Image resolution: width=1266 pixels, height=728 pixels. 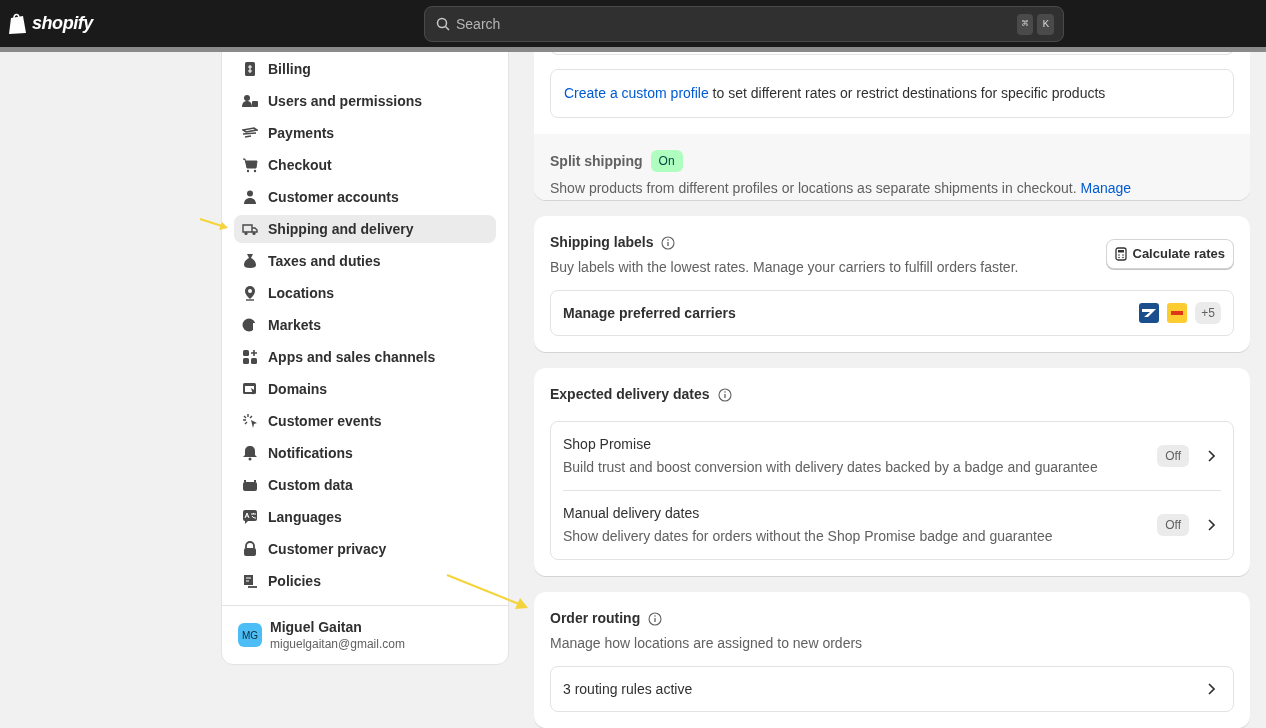 I want to click on apps-icon, so click(x=250, y=357).